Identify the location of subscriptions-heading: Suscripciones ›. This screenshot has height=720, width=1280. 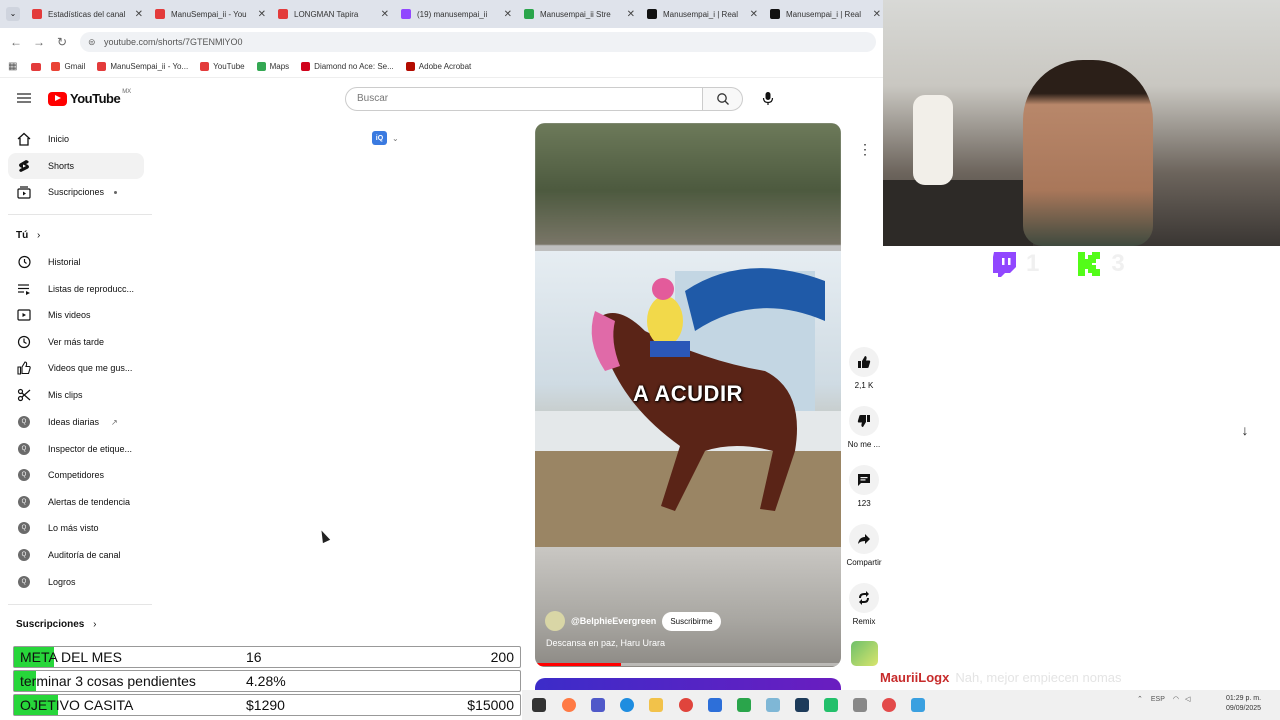
(56, 624).